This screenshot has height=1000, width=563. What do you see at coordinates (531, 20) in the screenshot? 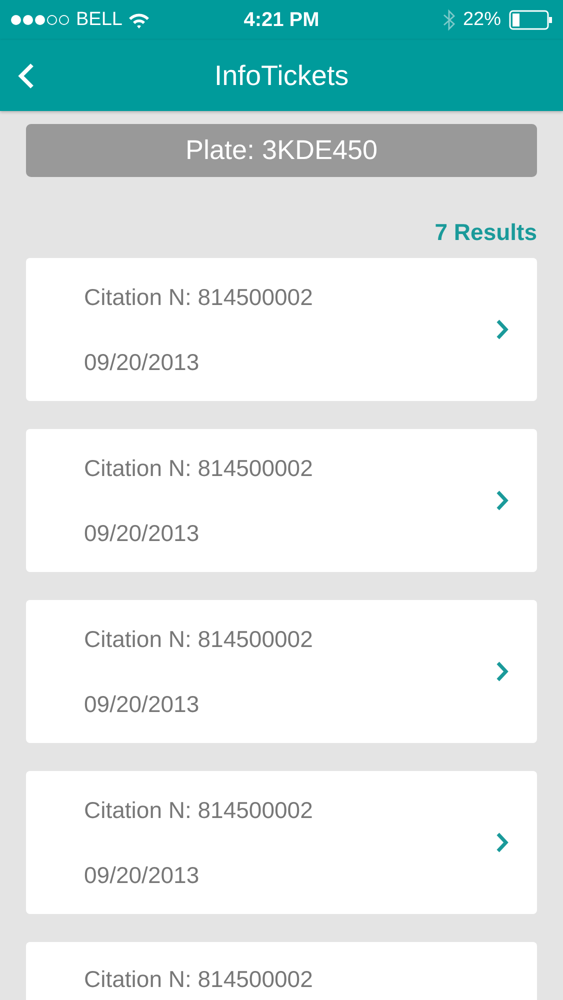
I see `battery-icon` at bounding box center [531, 20].